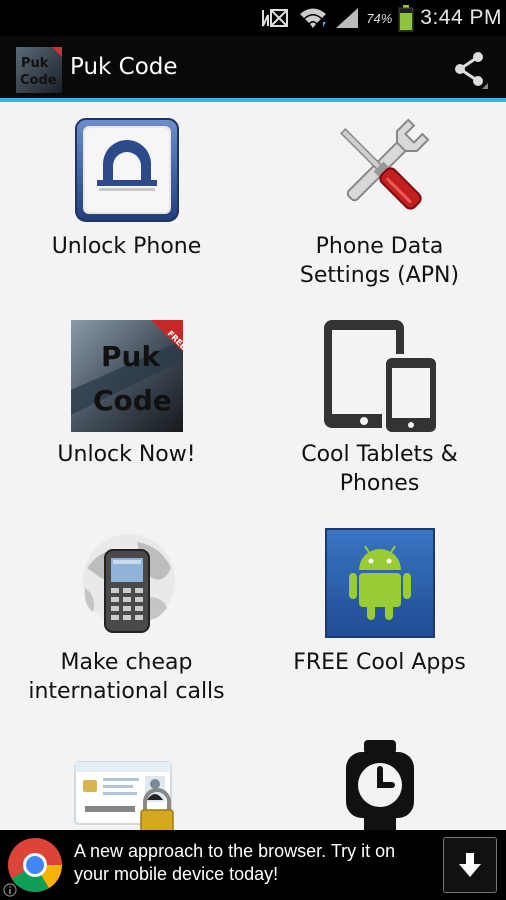  What do you see at coordinates (461, 17) in the screenshot?
I see `clock: 3:44 PM` at bounding box center [461, 17].